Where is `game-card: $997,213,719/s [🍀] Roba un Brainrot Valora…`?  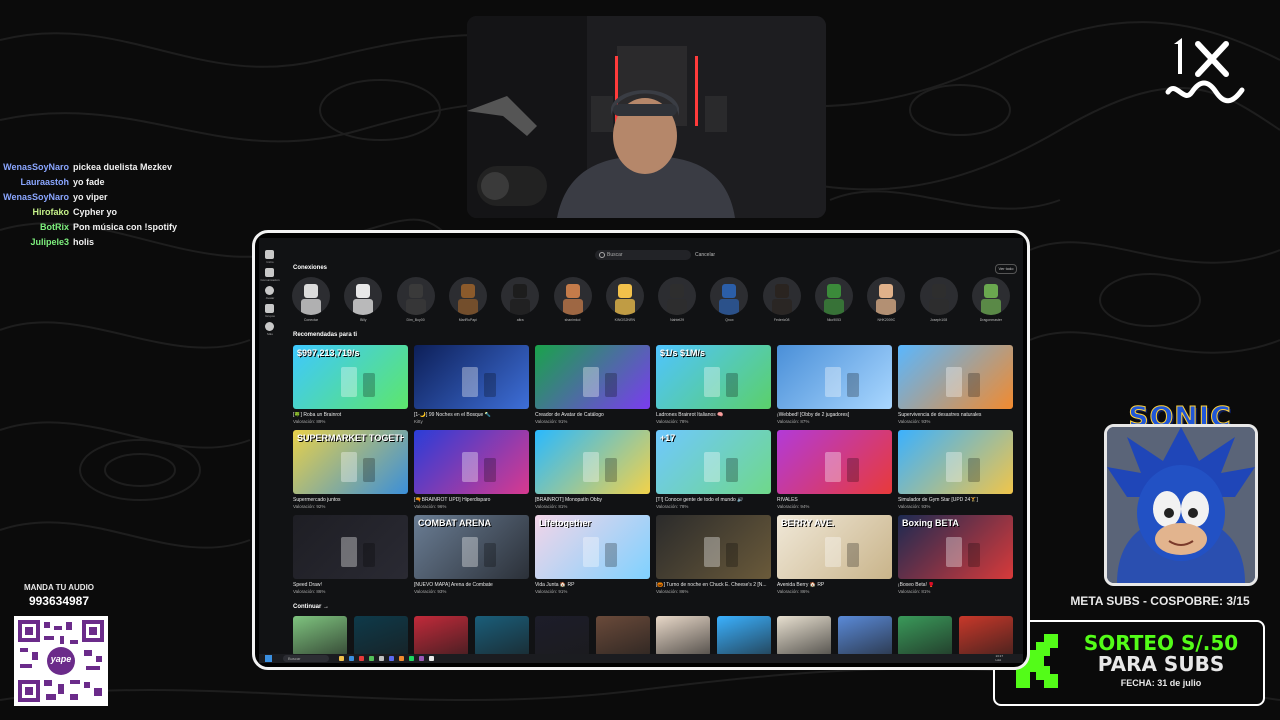 game-card: $997,213,719/s [🍀] Roba un Brainrot Valora… is located at coordinates (350, 384).